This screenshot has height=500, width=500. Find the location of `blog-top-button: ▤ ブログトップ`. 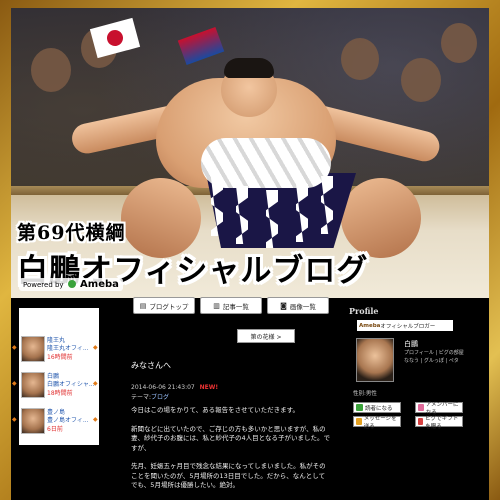

blog-top-button: ▤ ブログトップ is located at coordinates (164, 305).